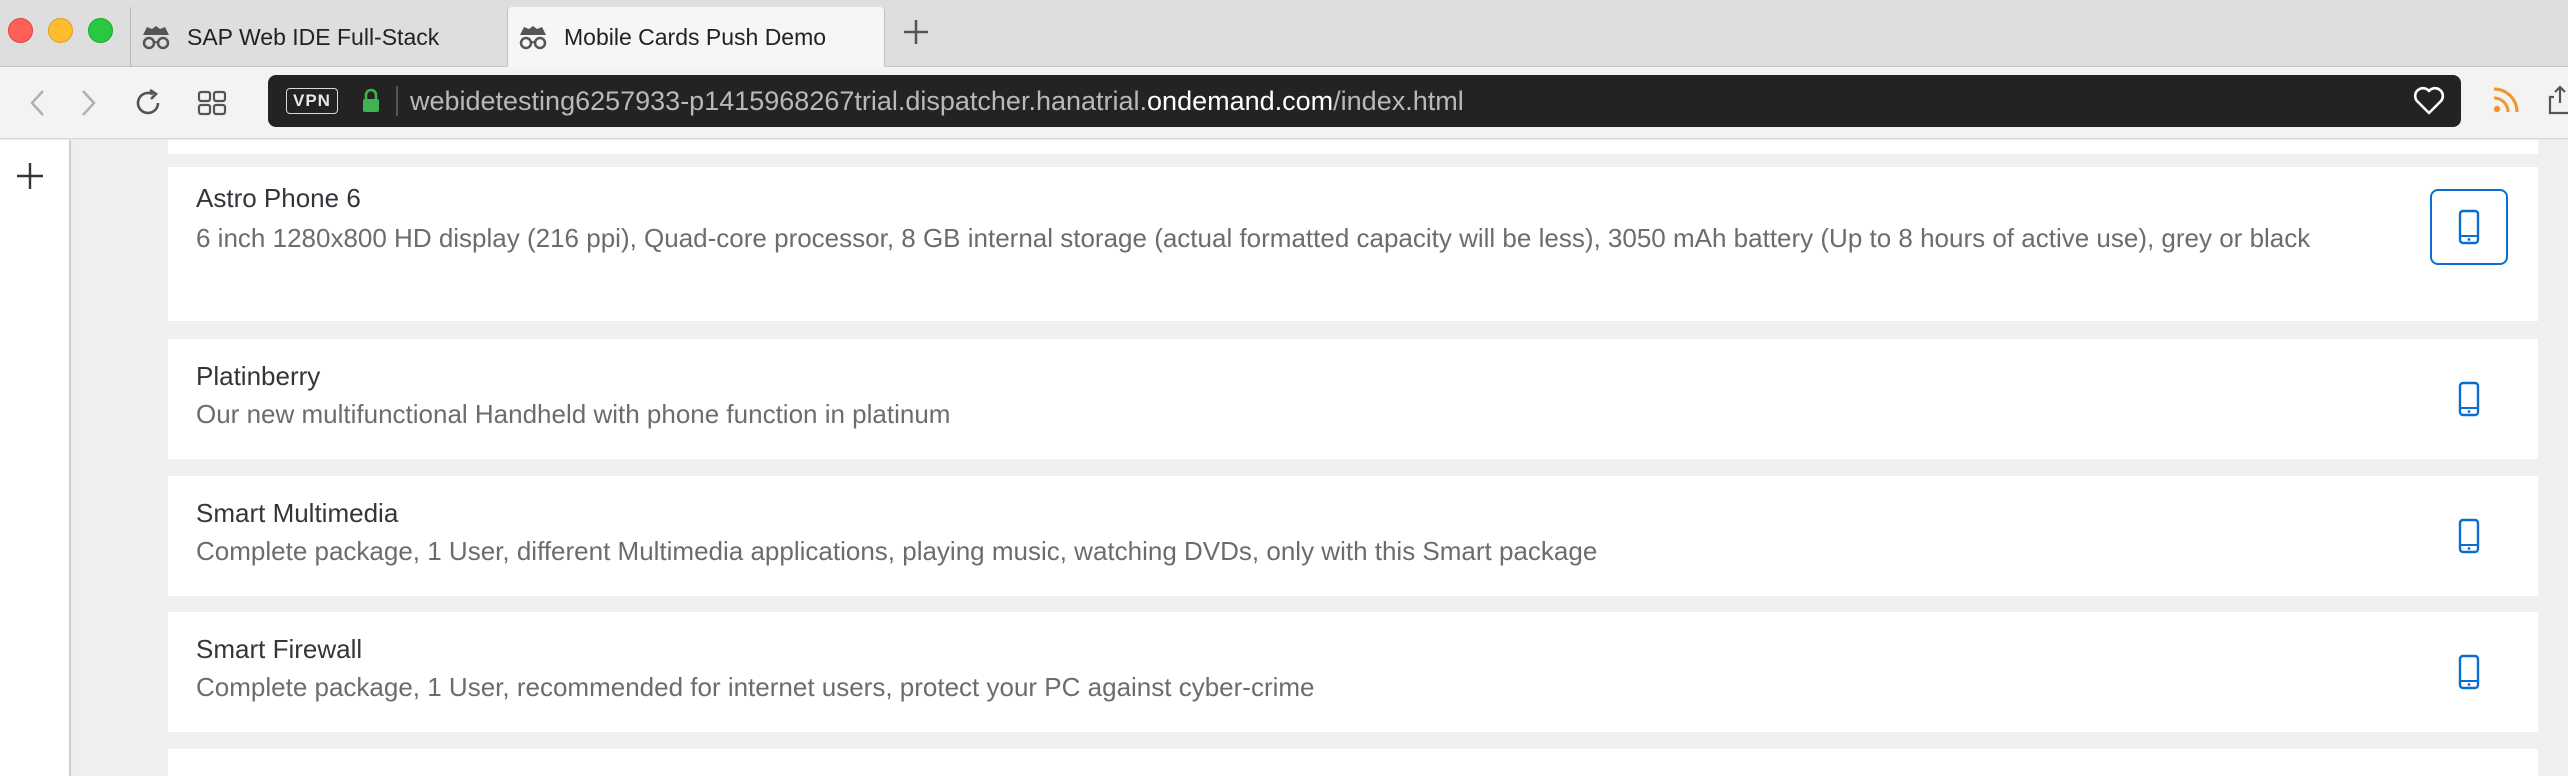  Describe the element at coordinates (313, 36) in the screenshot. I see `tab-label: SAP Web IDE Full-Stack` at that location.